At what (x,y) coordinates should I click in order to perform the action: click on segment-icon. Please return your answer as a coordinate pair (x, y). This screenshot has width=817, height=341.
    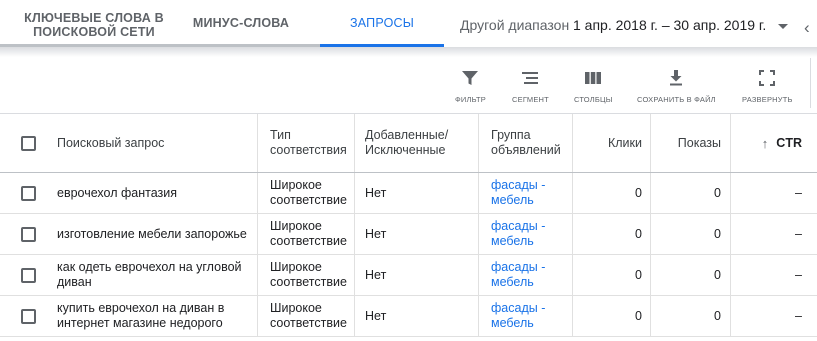
    Looking at the image, I should click on (530, 78).